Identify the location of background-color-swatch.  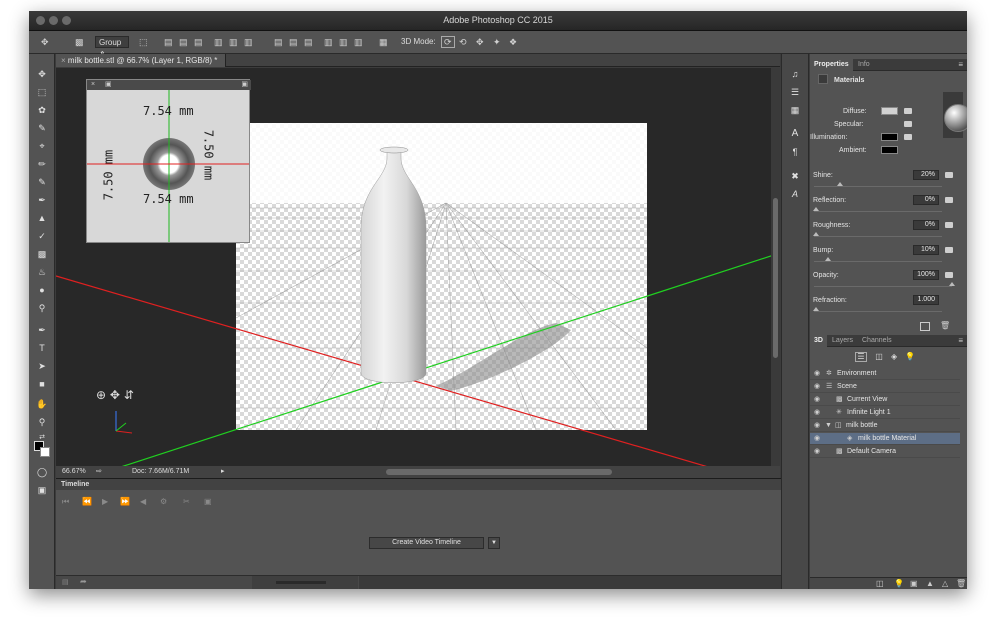
(45, 452).